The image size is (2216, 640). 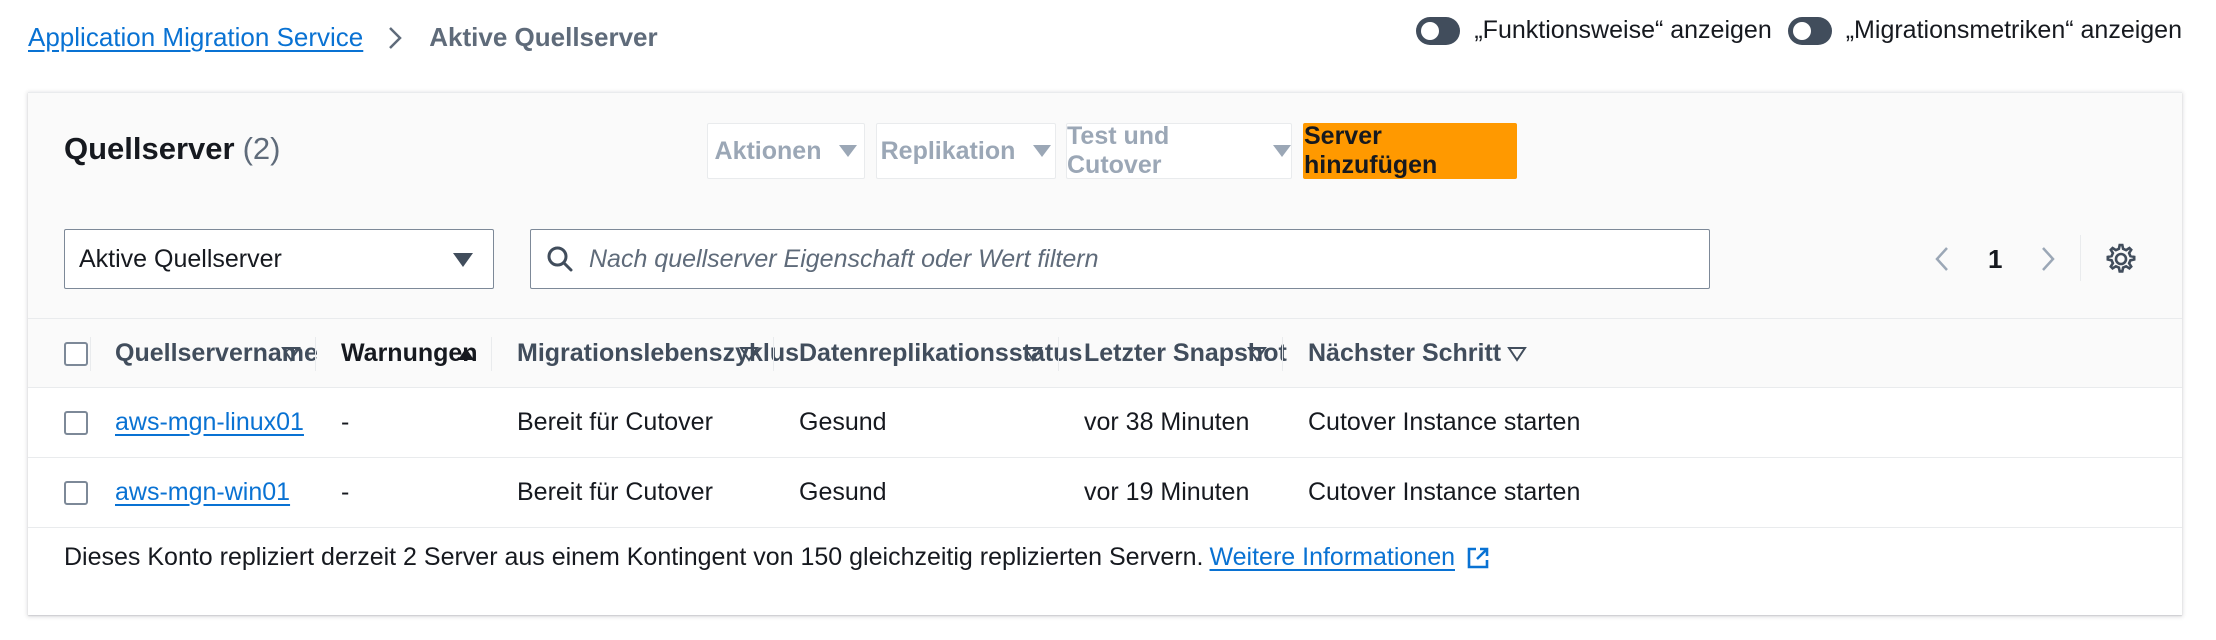 What do you see at coordinates (543, 37) in the screenshot?
I see `breadcrumb-current: Aktive Quellserver` at bounding box center [543, 37].